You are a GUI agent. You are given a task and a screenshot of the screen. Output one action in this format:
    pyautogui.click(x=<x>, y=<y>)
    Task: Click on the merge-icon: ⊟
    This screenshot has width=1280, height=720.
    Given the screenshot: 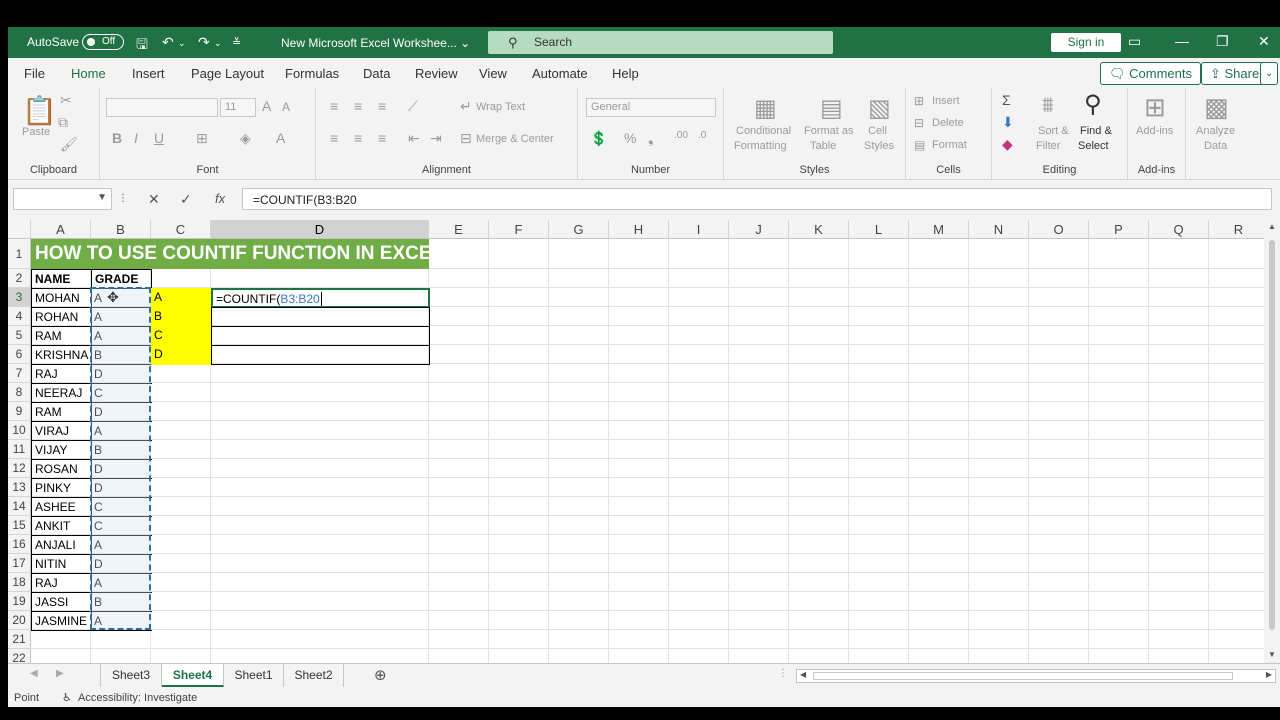 What is the action you would take?
    pyautogui.click(x=466, y=138)
    